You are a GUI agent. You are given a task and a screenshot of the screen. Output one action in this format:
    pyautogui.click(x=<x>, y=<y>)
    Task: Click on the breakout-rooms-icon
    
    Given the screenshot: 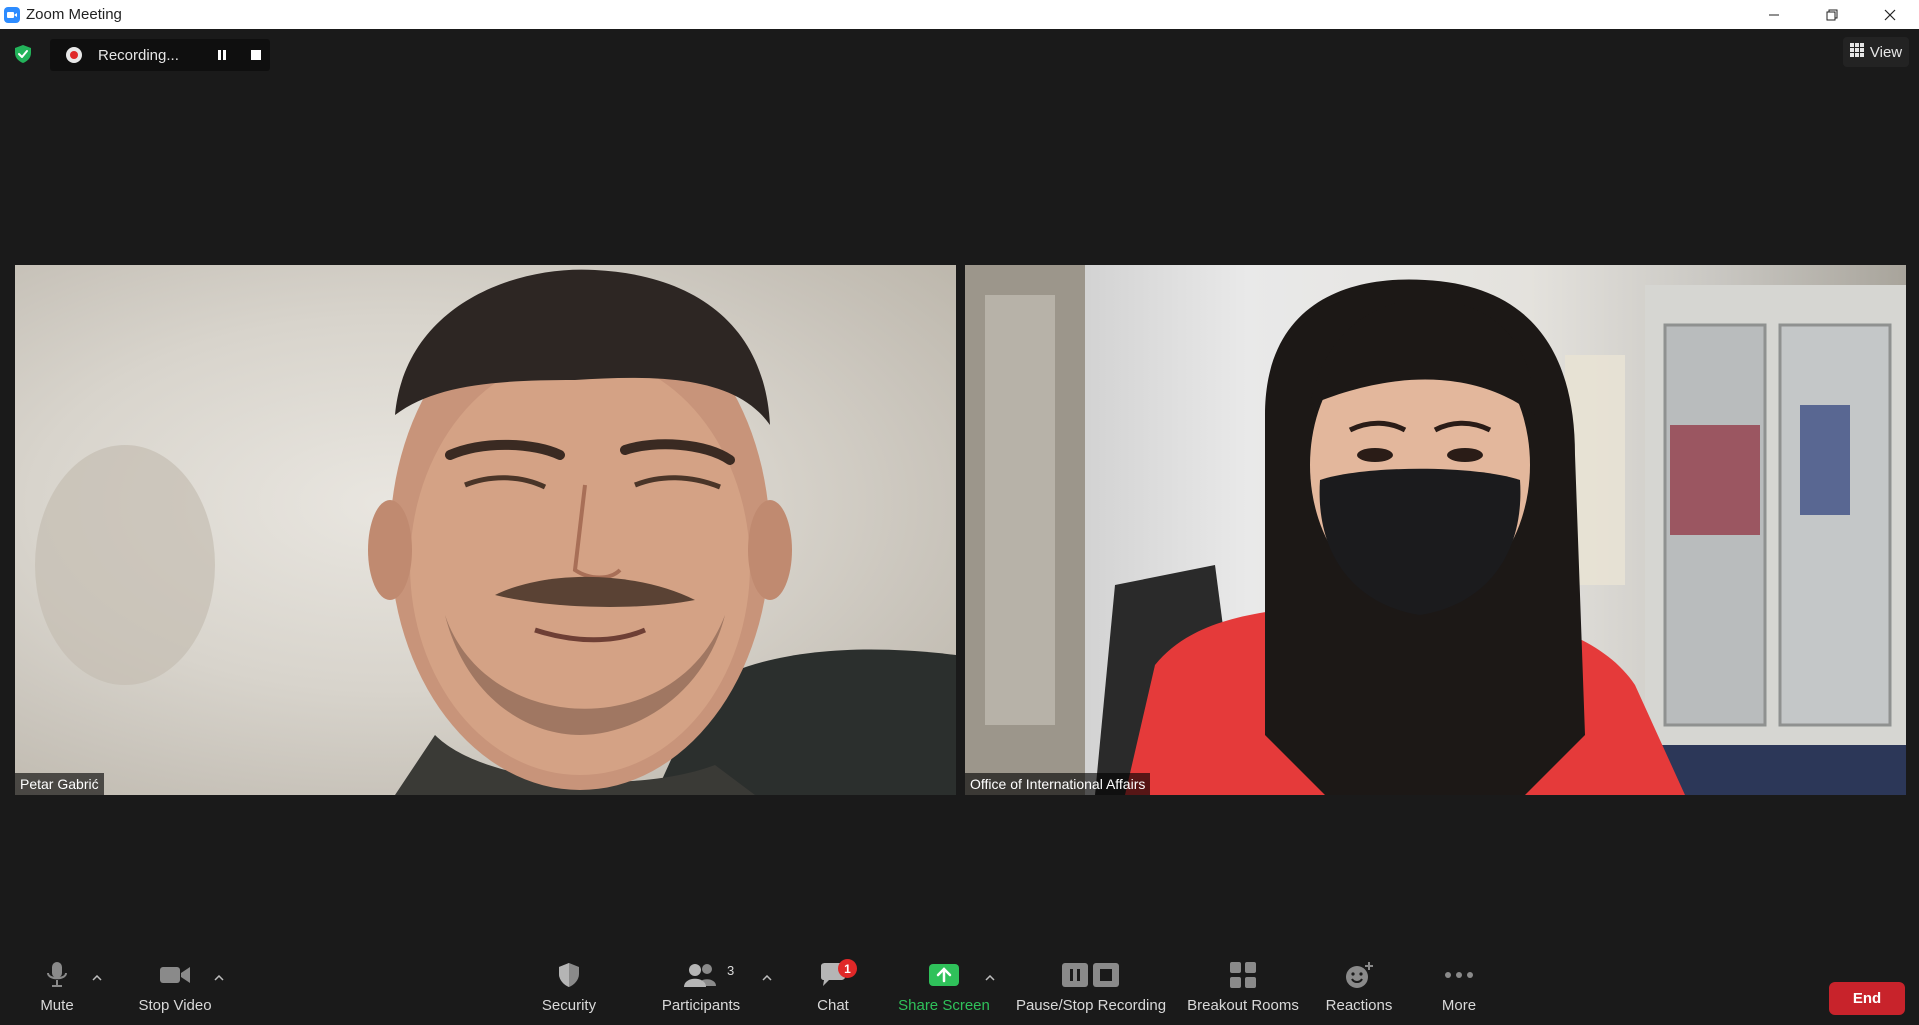 What is the action you would take?
    pyautogui.click(x=1243, y=975)
    